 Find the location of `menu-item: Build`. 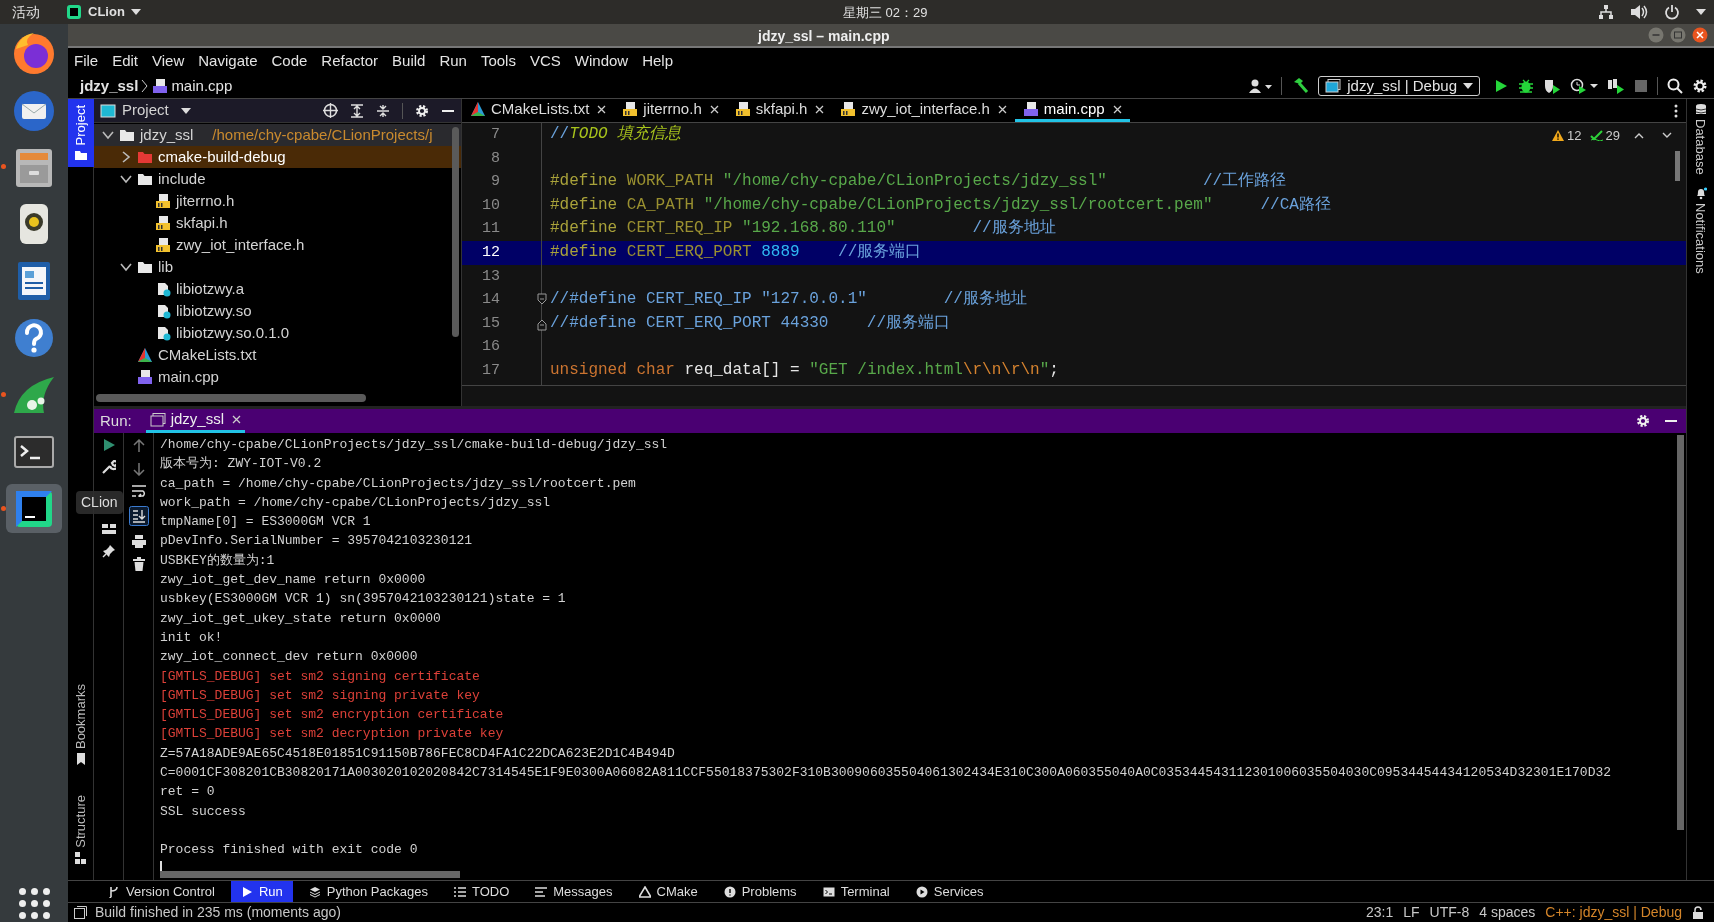

menu-item: Build is located at coordinates (409, 60).